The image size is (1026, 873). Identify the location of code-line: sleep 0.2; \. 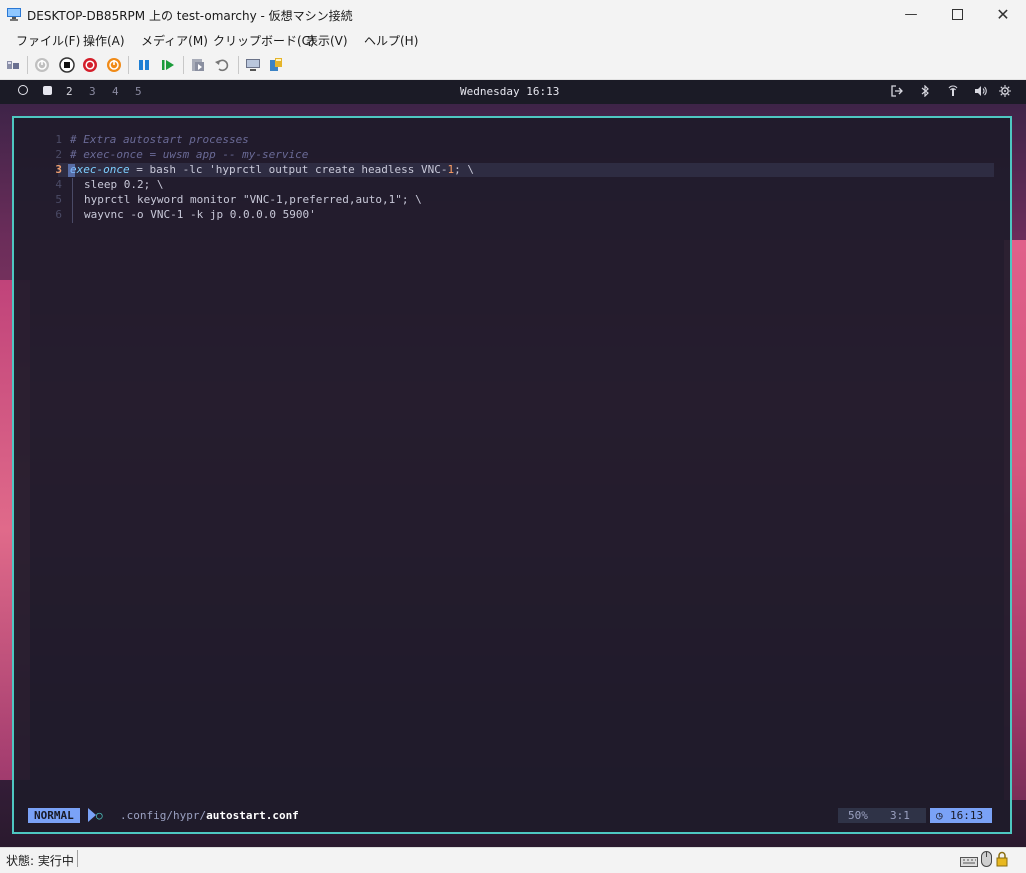
(123, 184).